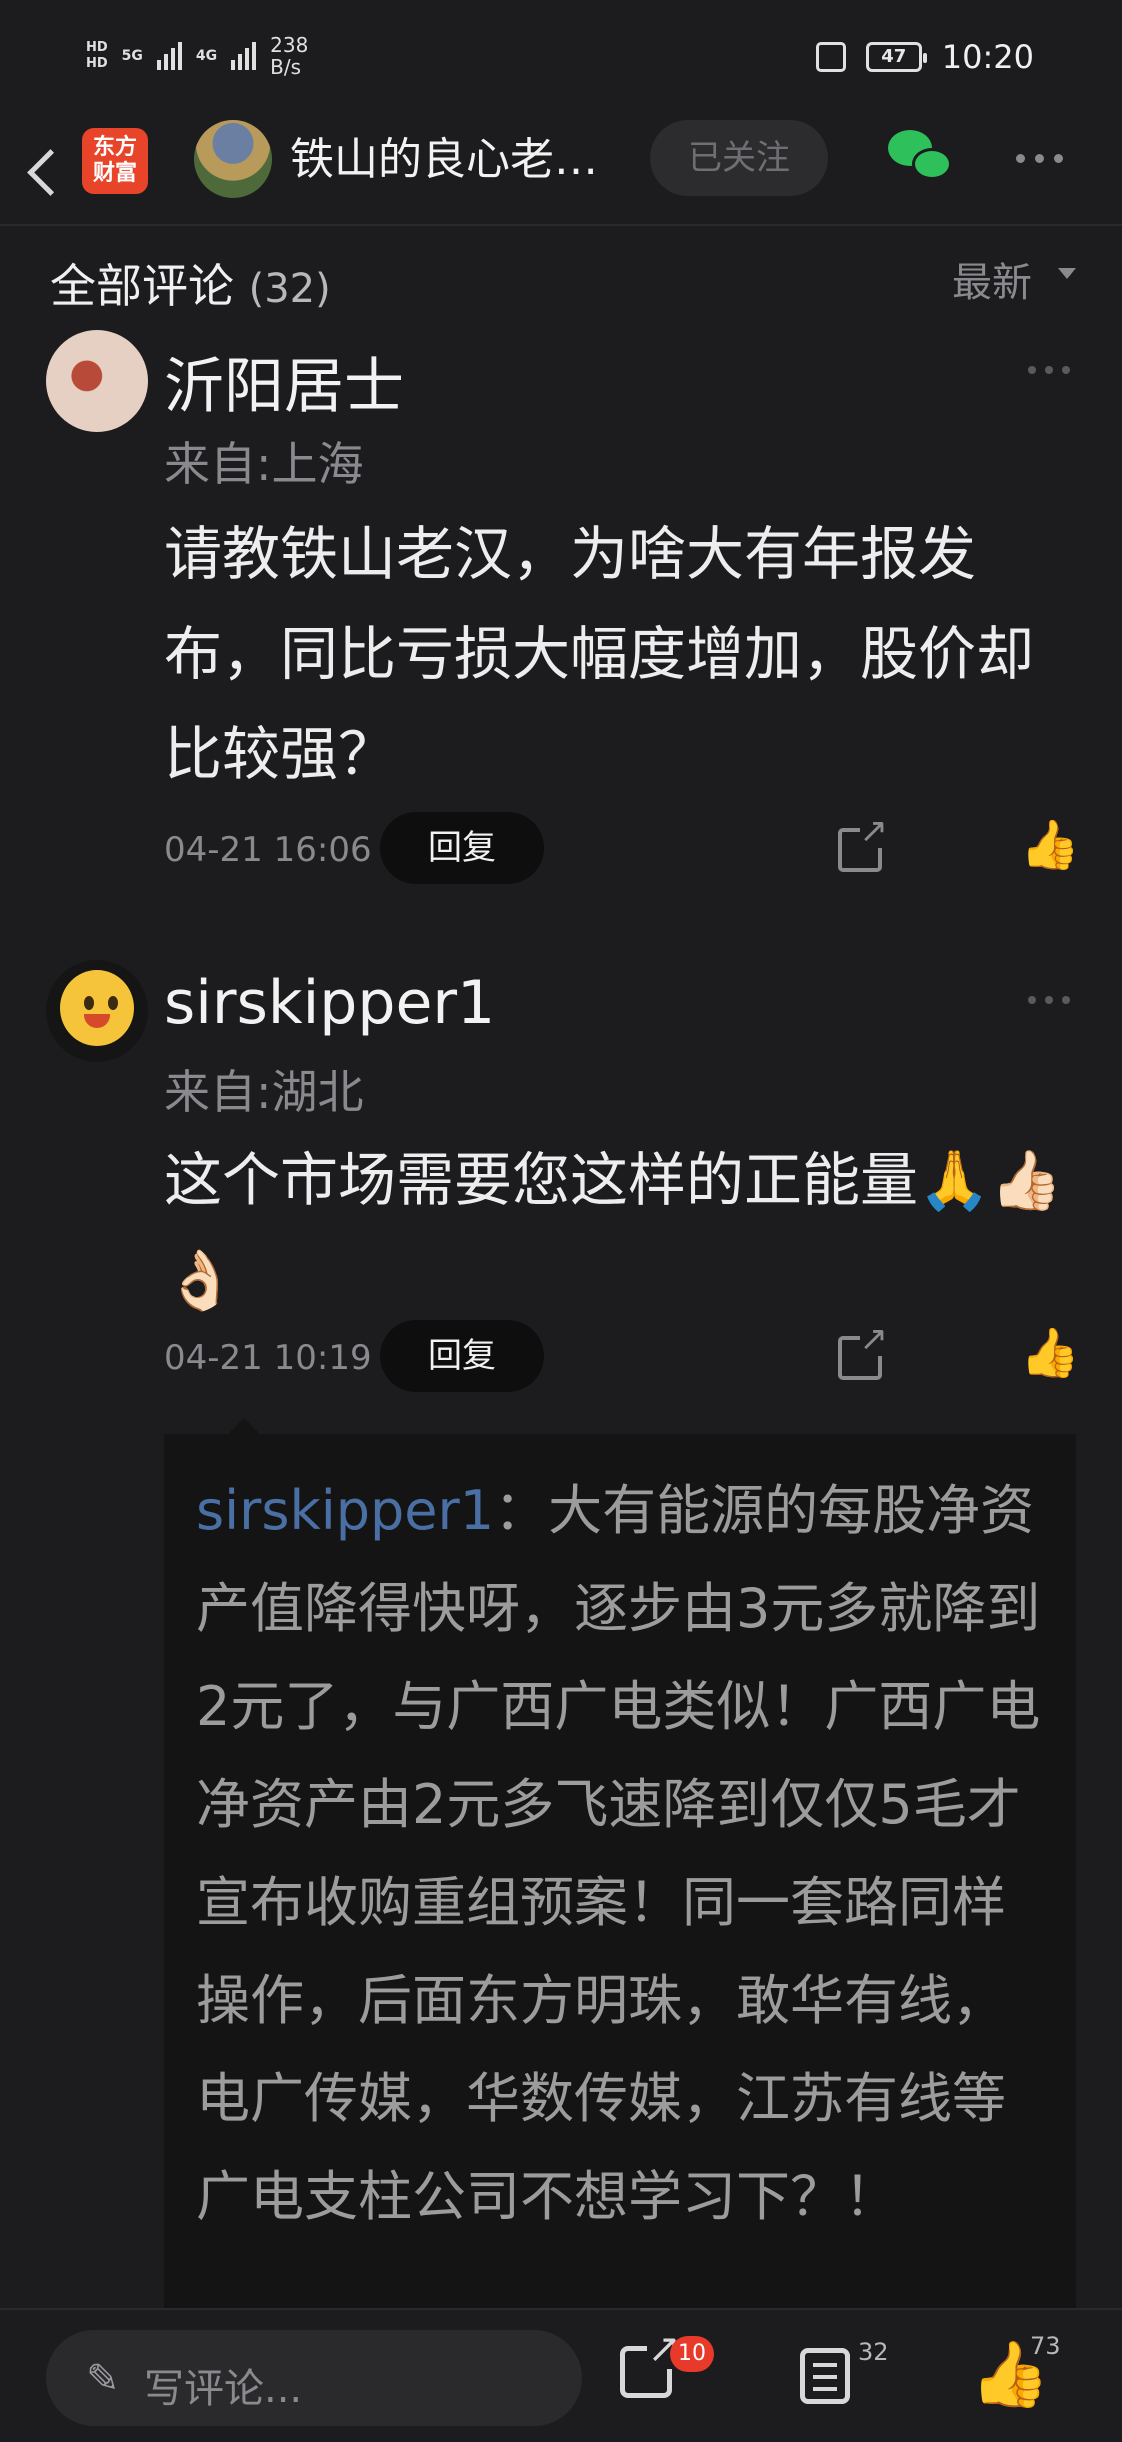  What do you see at coordinates (132, 56) in the screenshot?
I see `network-5g-label: 5G` at bounding box center [132, 56].